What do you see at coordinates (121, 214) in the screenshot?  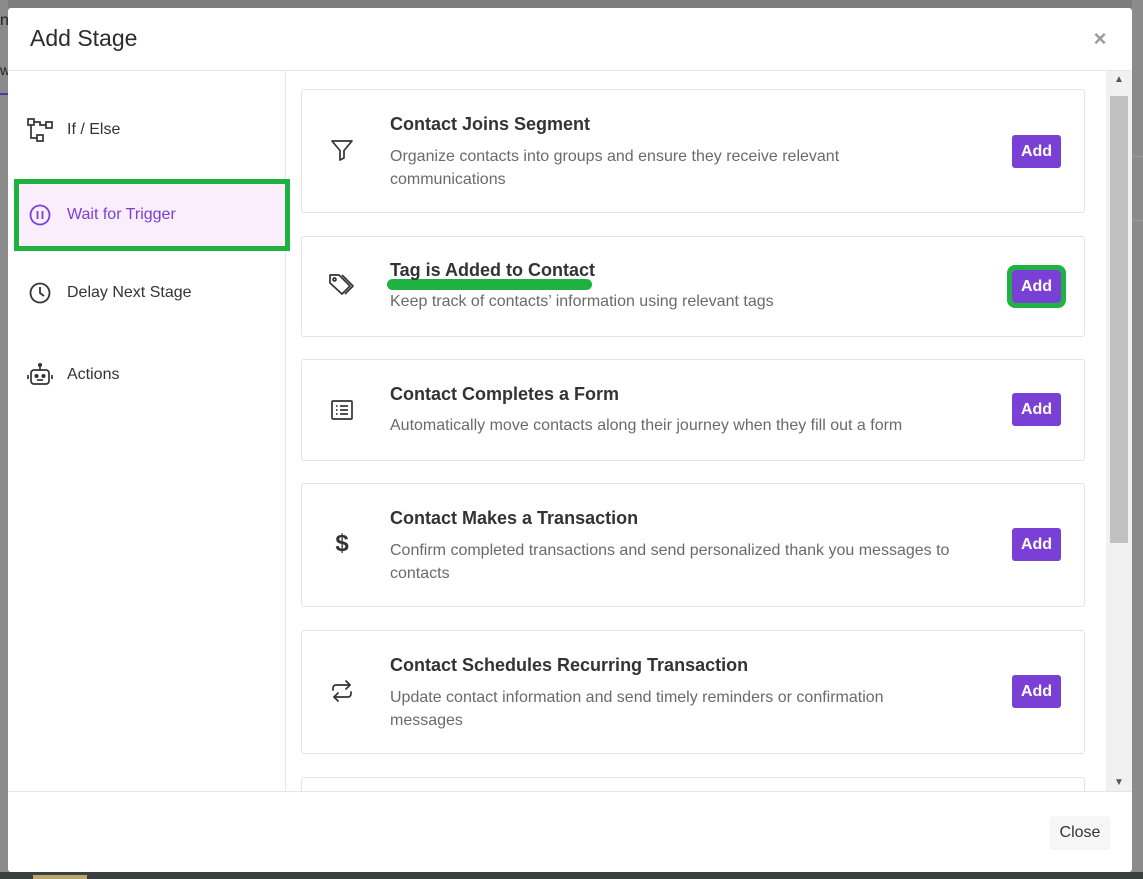 I see `sidebar-item-label: Wait for Trigger` at bounding box center [121, 214].